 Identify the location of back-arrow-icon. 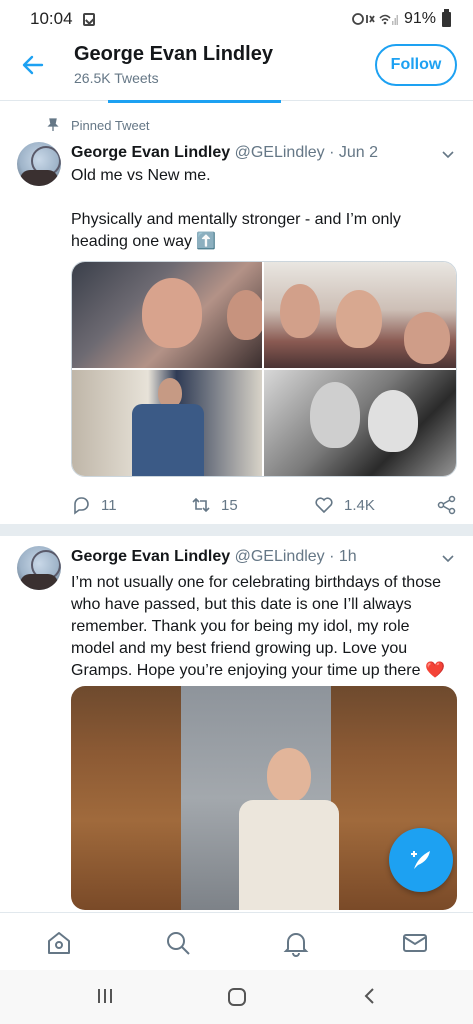
(33, 65).